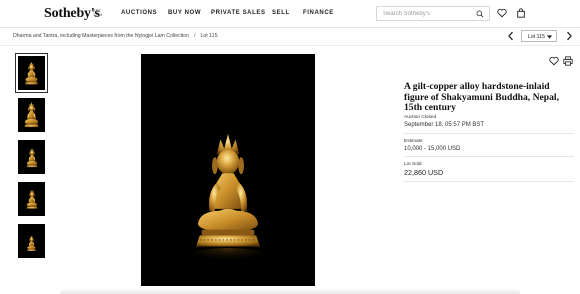 The width and height of the screenshot is (580, 294). I want to click on next-lot-icon, so click(569, 36).